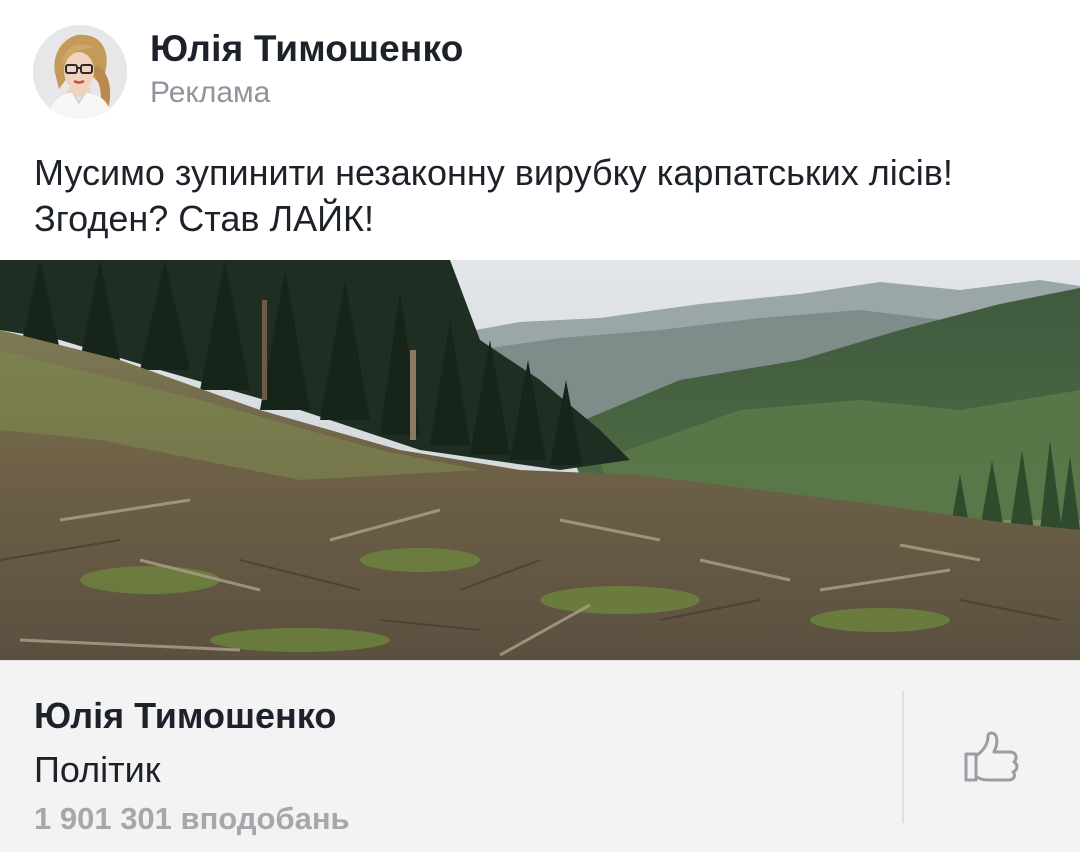 The width and height of the screenshot is (1080, 852). I want to click on page-likes-count: 1 901 301 вподобань, so click(192, 818).